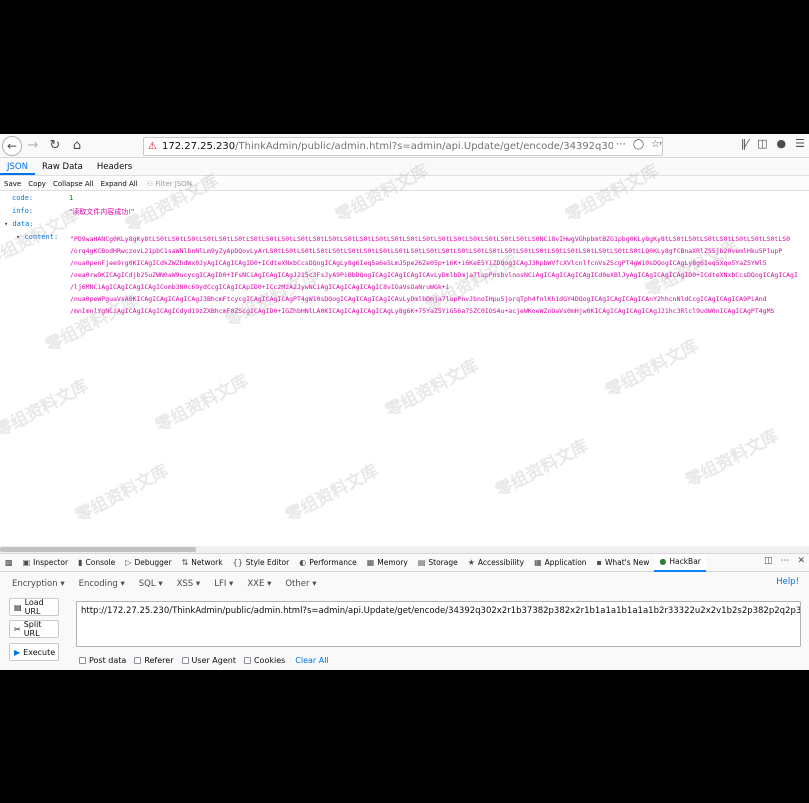  I want to click on forward-icon: →, so click(33, 146).